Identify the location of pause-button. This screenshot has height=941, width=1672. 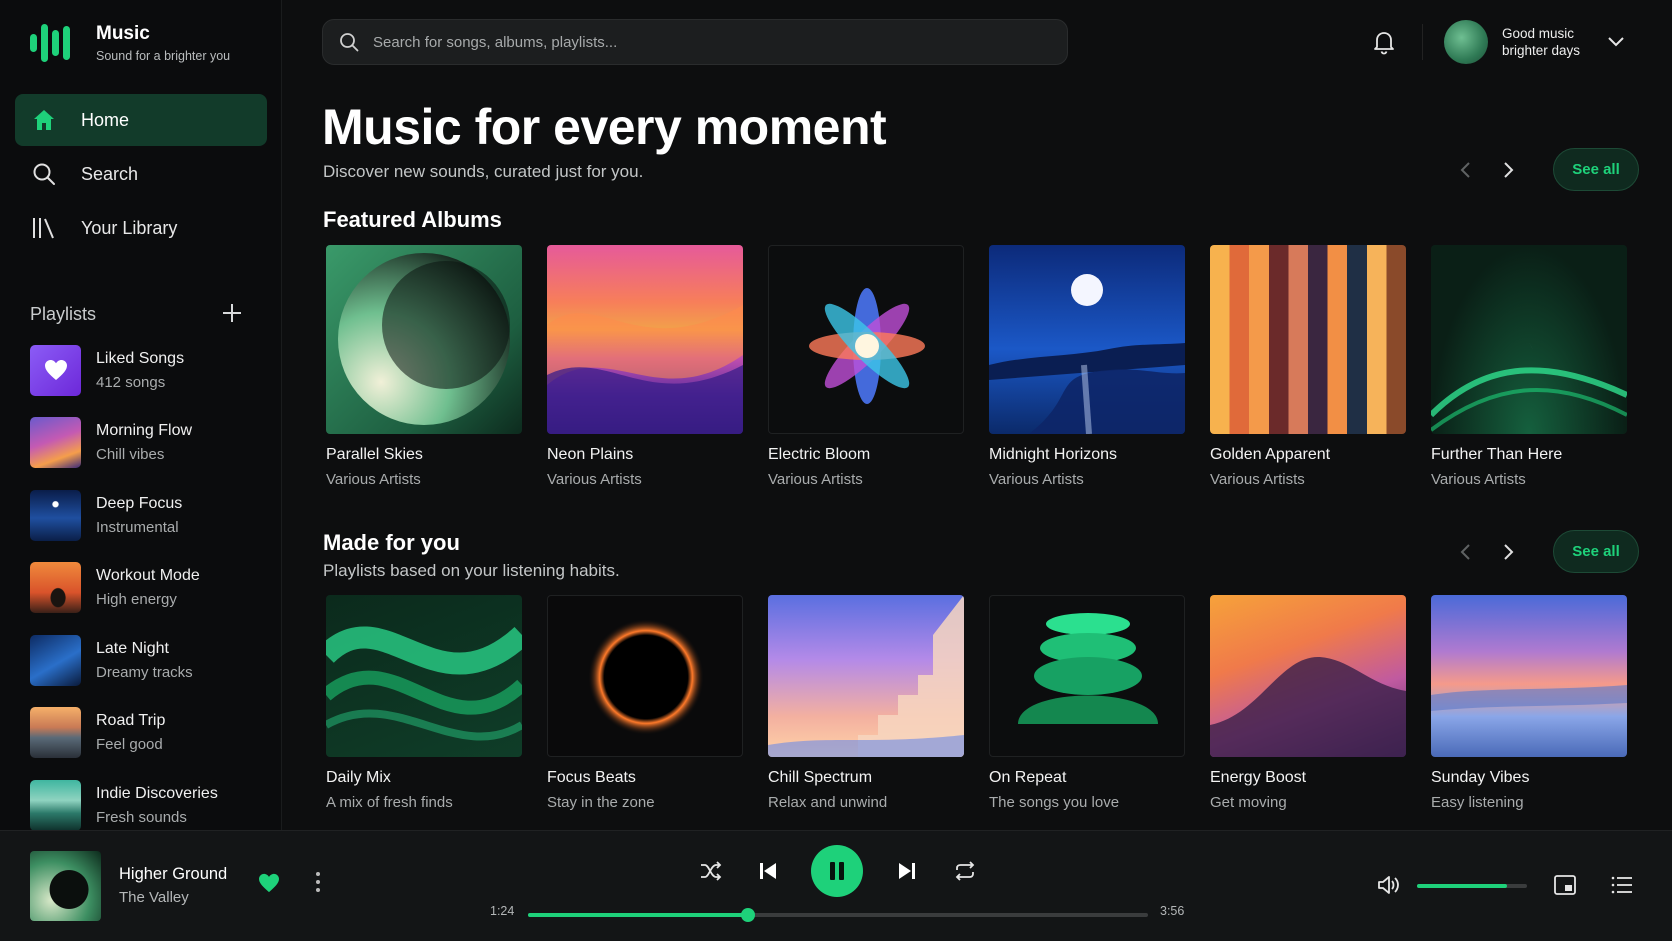
(837, 871).